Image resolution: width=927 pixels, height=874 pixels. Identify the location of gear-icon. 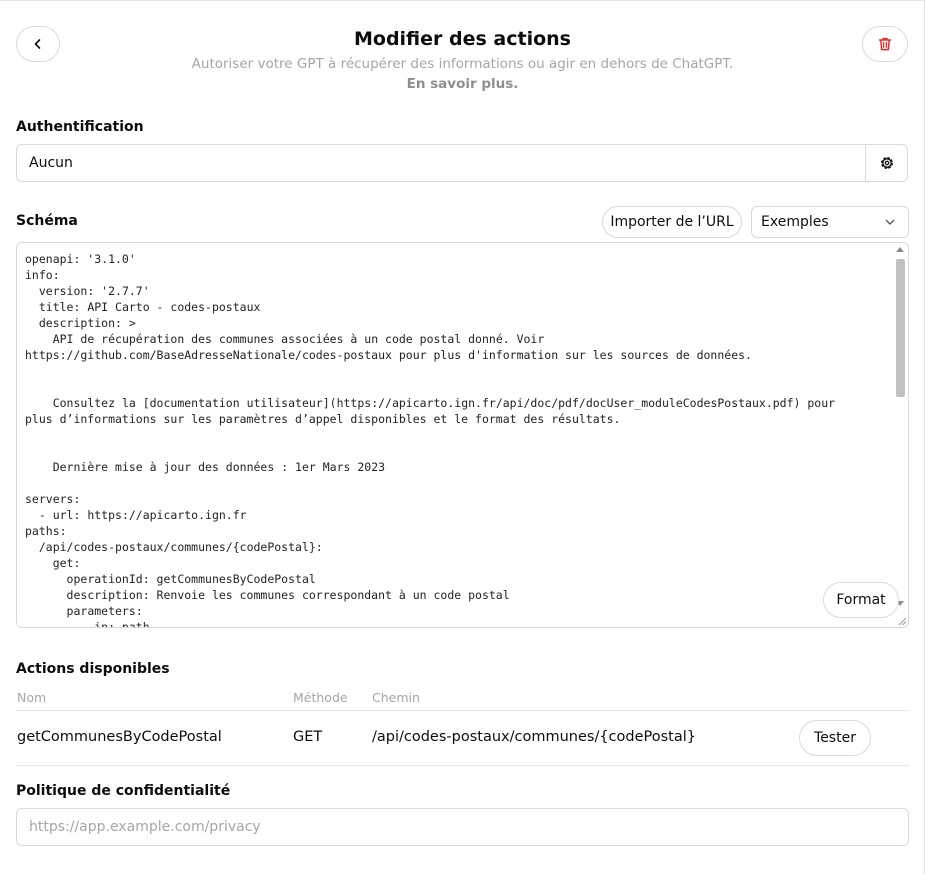
(886, 163).